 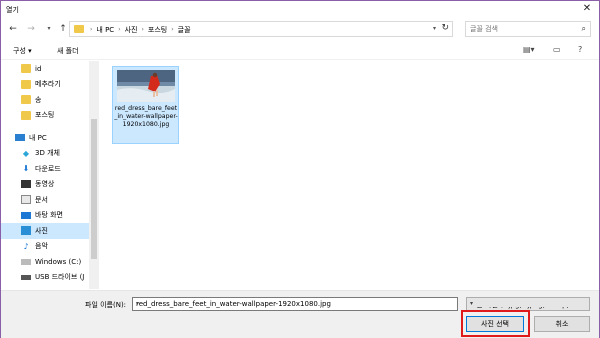 What do you see at coordinates (31, 29) in the screenshot?
I see `forward-icon: →` at bounding box center [31, 29].